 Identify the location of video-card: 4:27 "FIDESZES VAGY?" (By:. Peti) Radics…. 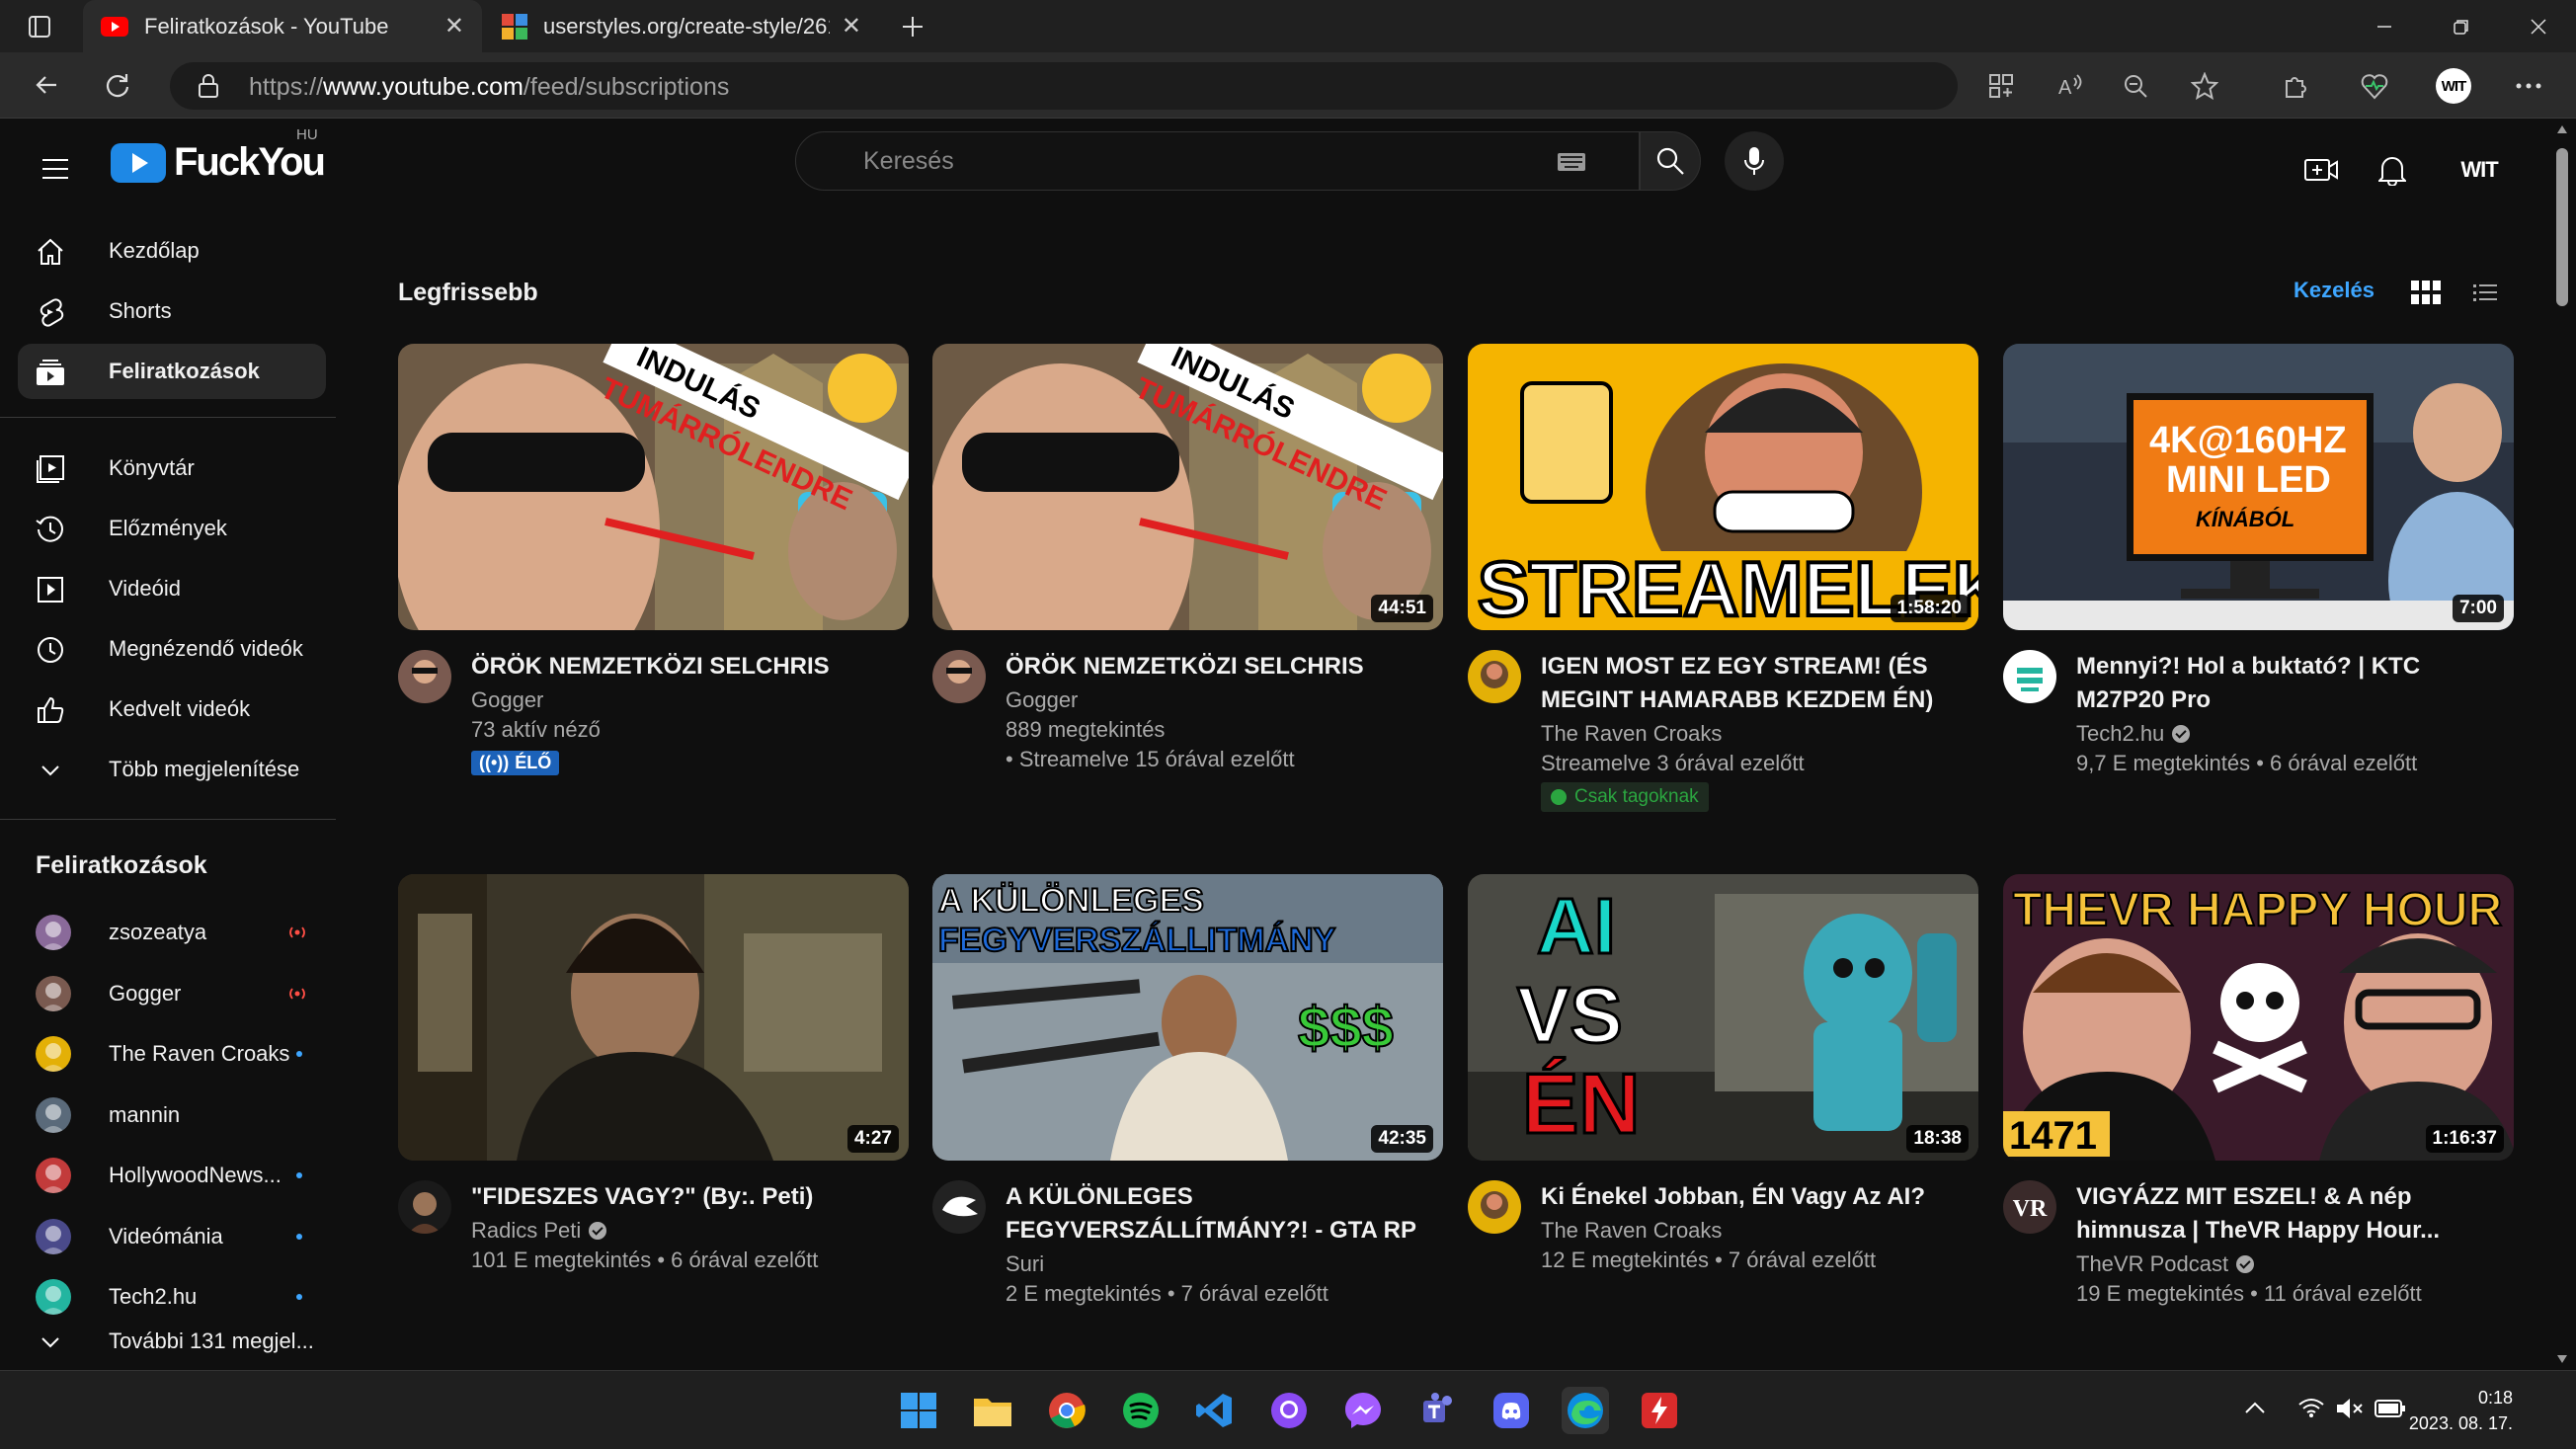
(653, 1116).